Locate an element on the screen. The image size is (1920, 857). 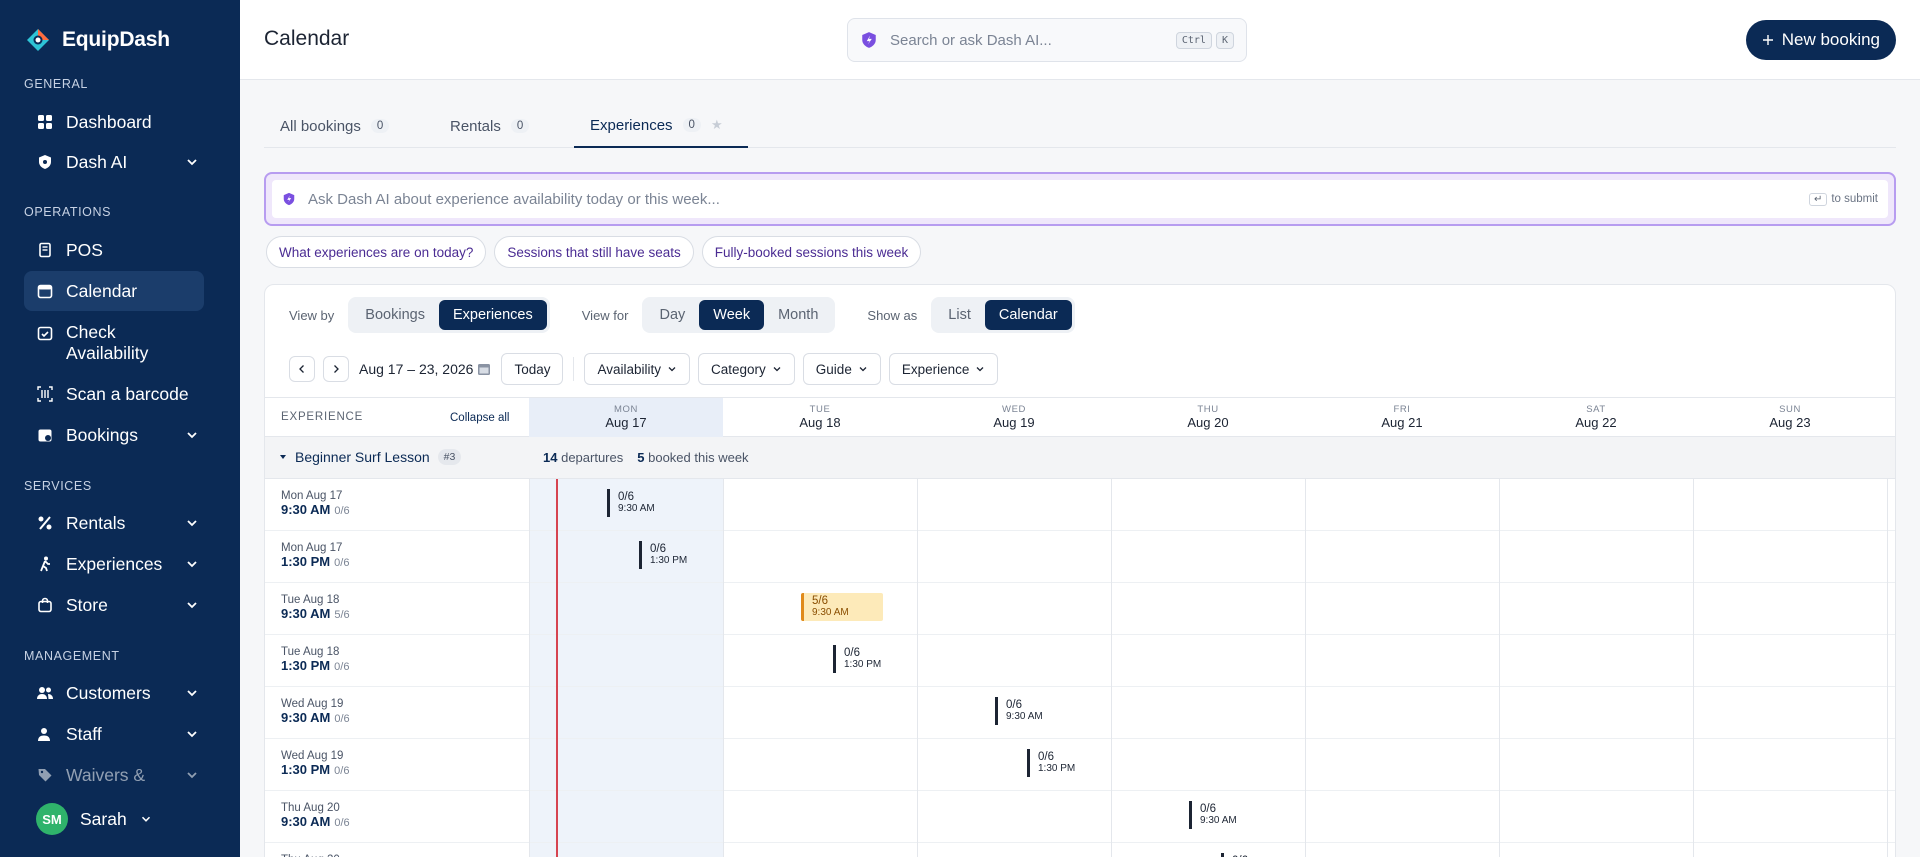
session-row: Thu Aug 201:30 PM0/6 is located at coordinates (1080, 850).